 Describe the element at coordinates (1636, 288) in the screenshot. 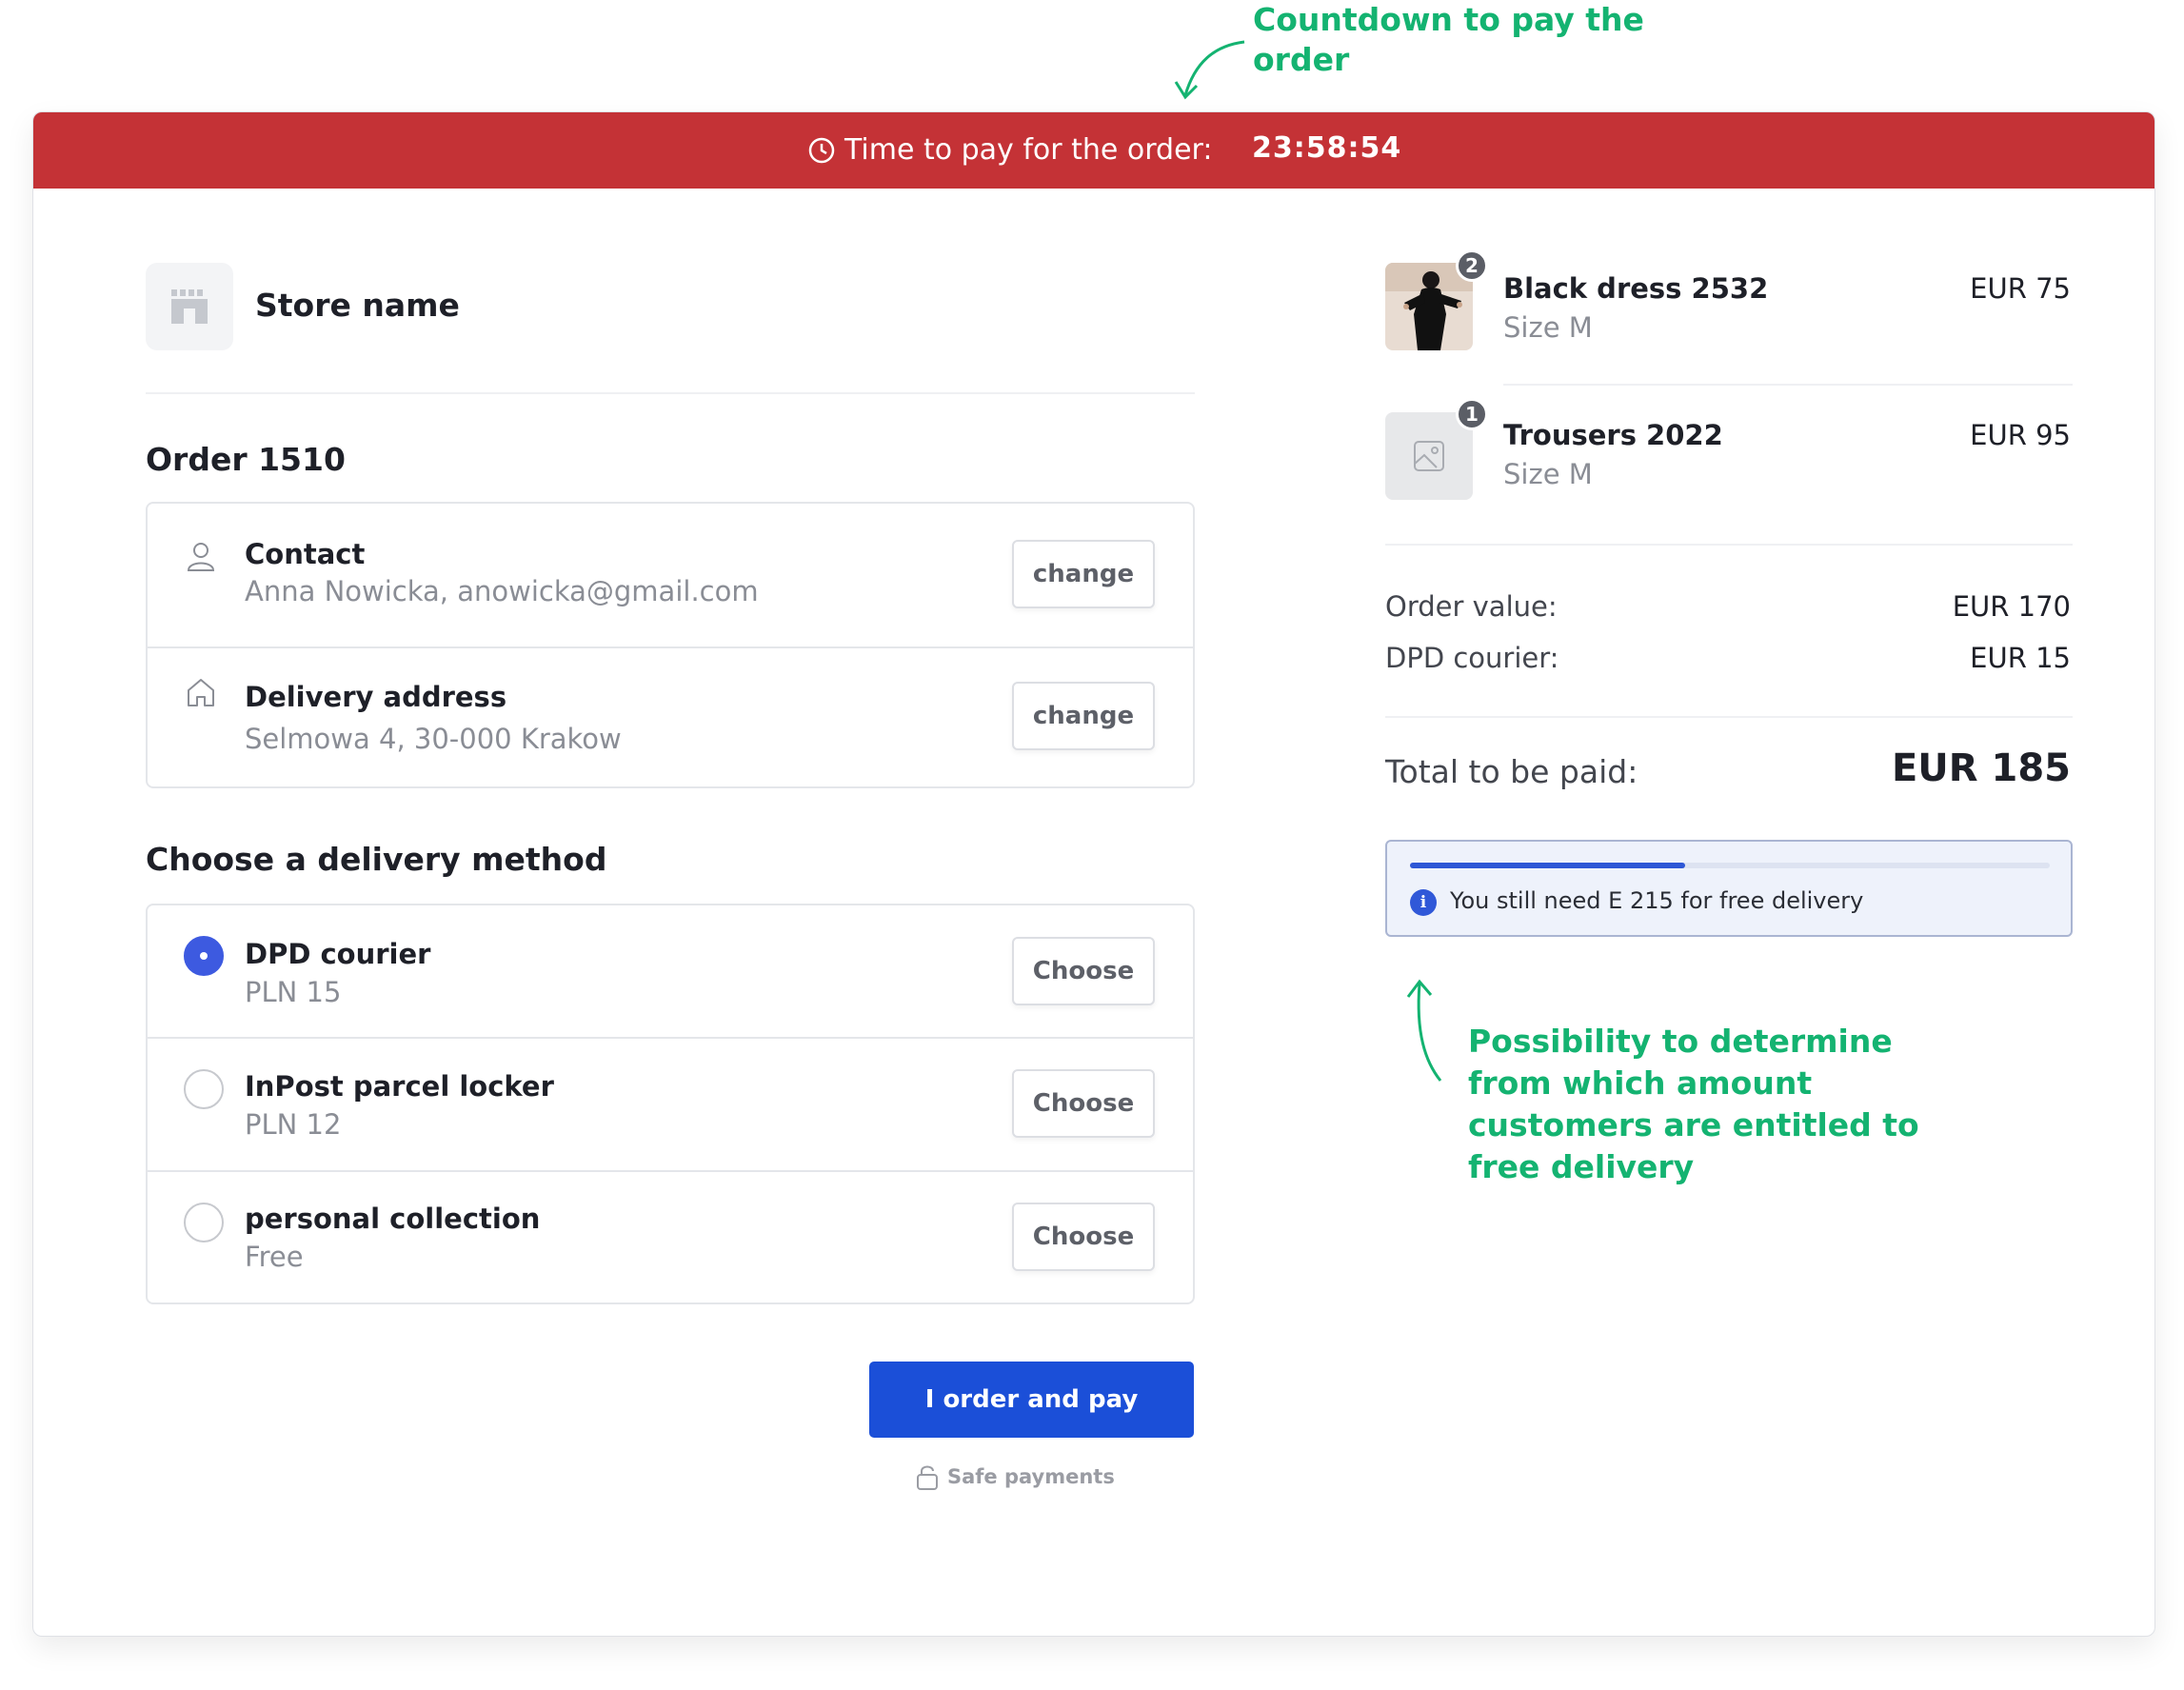

I see `cart-item-name: Black dress 2532` at that location.